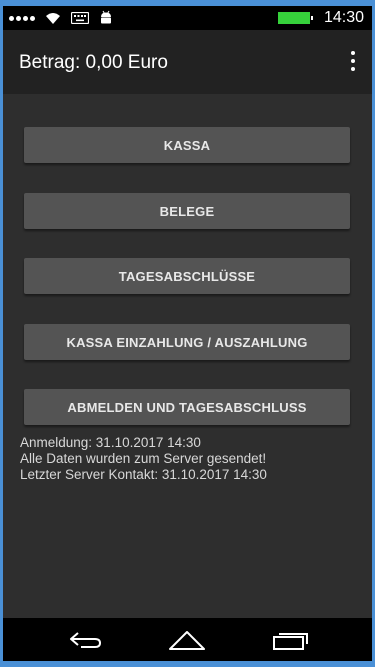  What do you see at coordinates (106, 17) in the screenshot?
I see `android-icon` at bounding box center [106, 17].